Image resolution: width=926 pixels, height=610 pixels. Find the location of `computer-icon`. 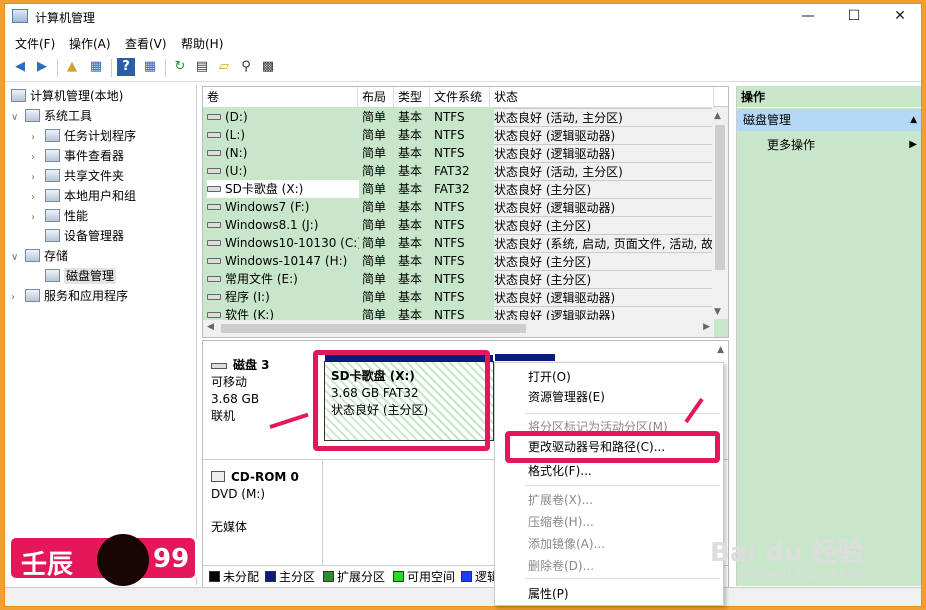

computer-icon is located at coordinates (18, 95).